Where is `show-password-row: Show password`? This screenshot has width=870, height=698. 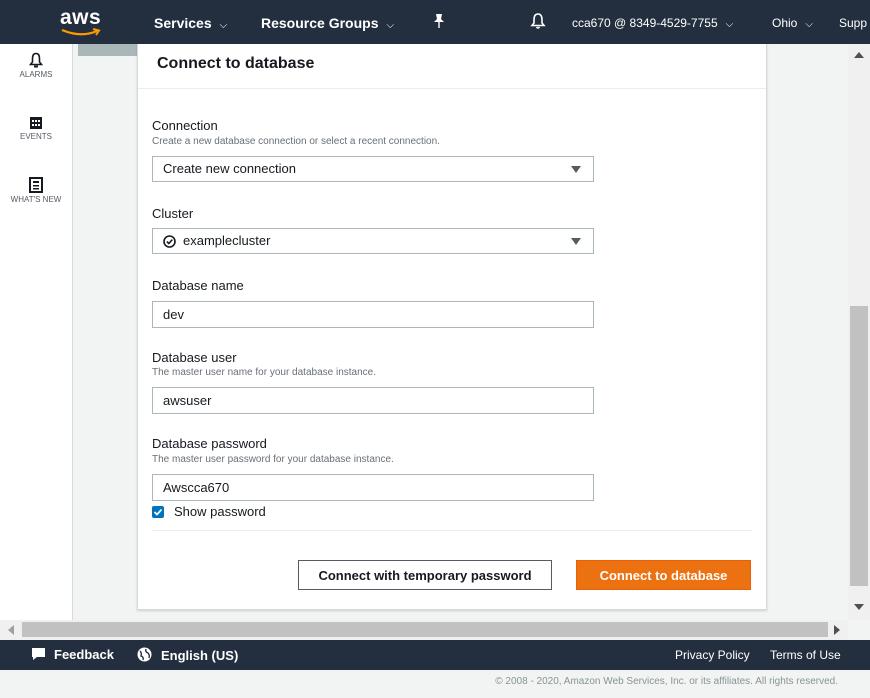
show-password-row: Show password is located at coordinates (209, 511).